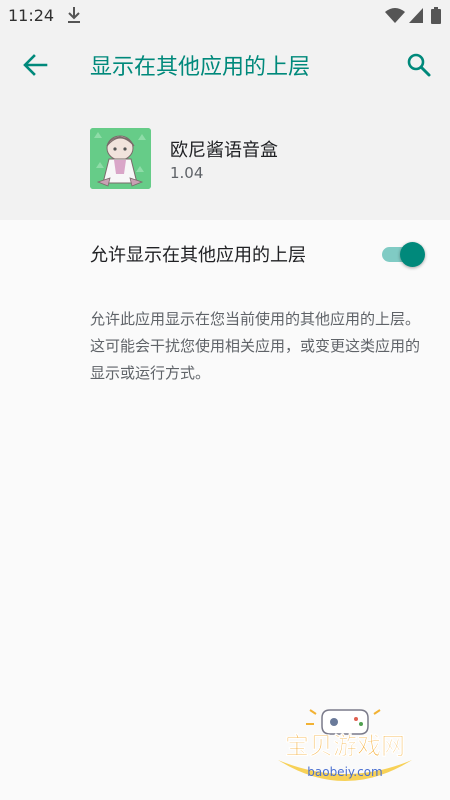 This screenshot has width=450, height=800. What do you see at coordinates (187, 173) in the screenshot?
I see `app-version: 1.04` at bounding box center [187, 173].